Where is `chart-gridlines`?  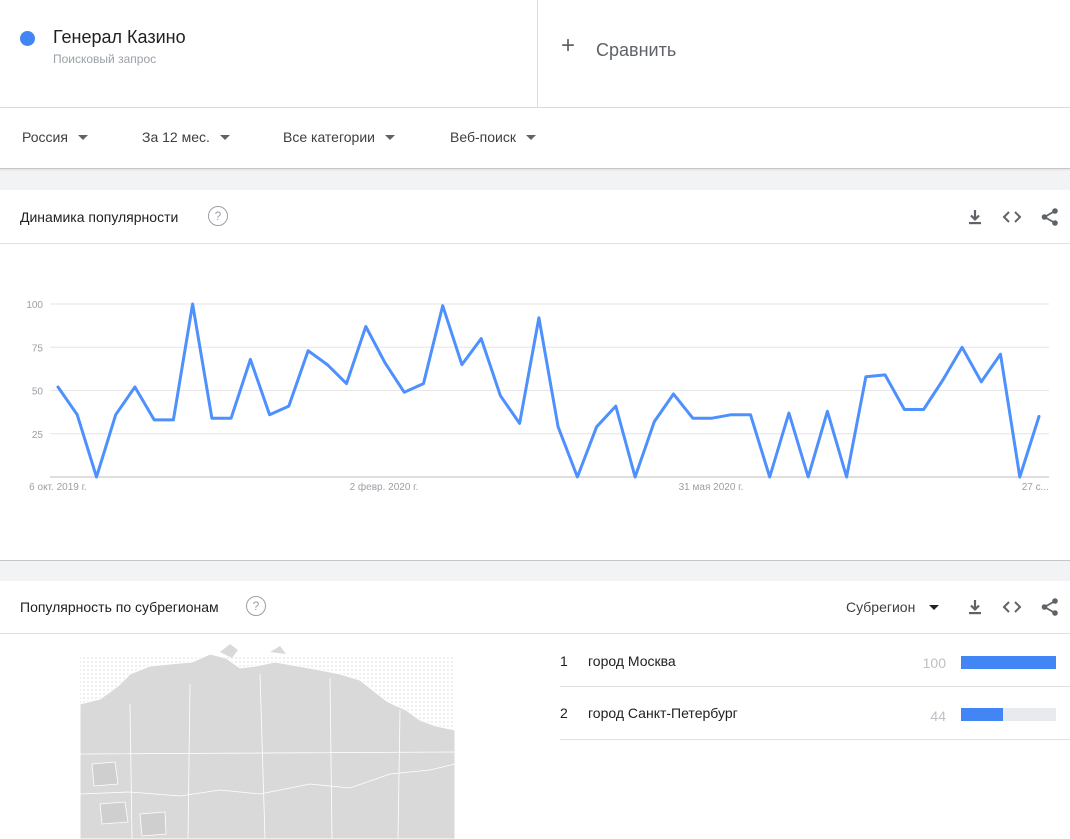
chart-gridlines is located at coordinates (549, 369).